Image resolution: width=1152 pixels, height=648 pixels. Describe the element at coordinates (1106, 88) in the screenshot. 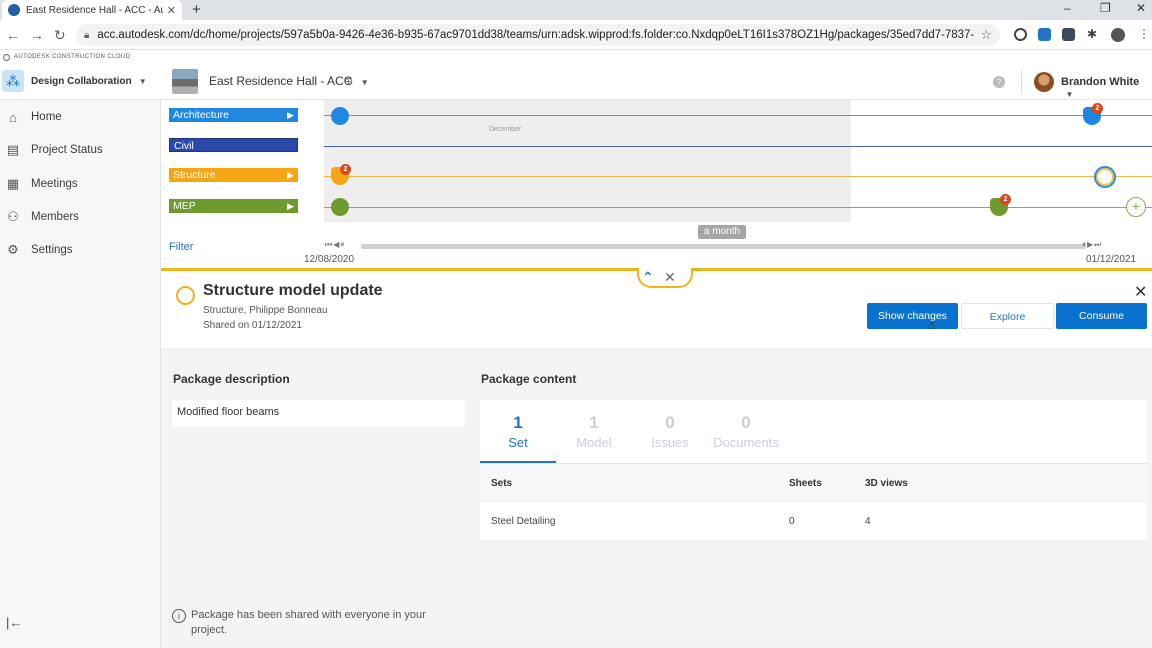

I see `user-menu: Brandon White ▼` at that location.